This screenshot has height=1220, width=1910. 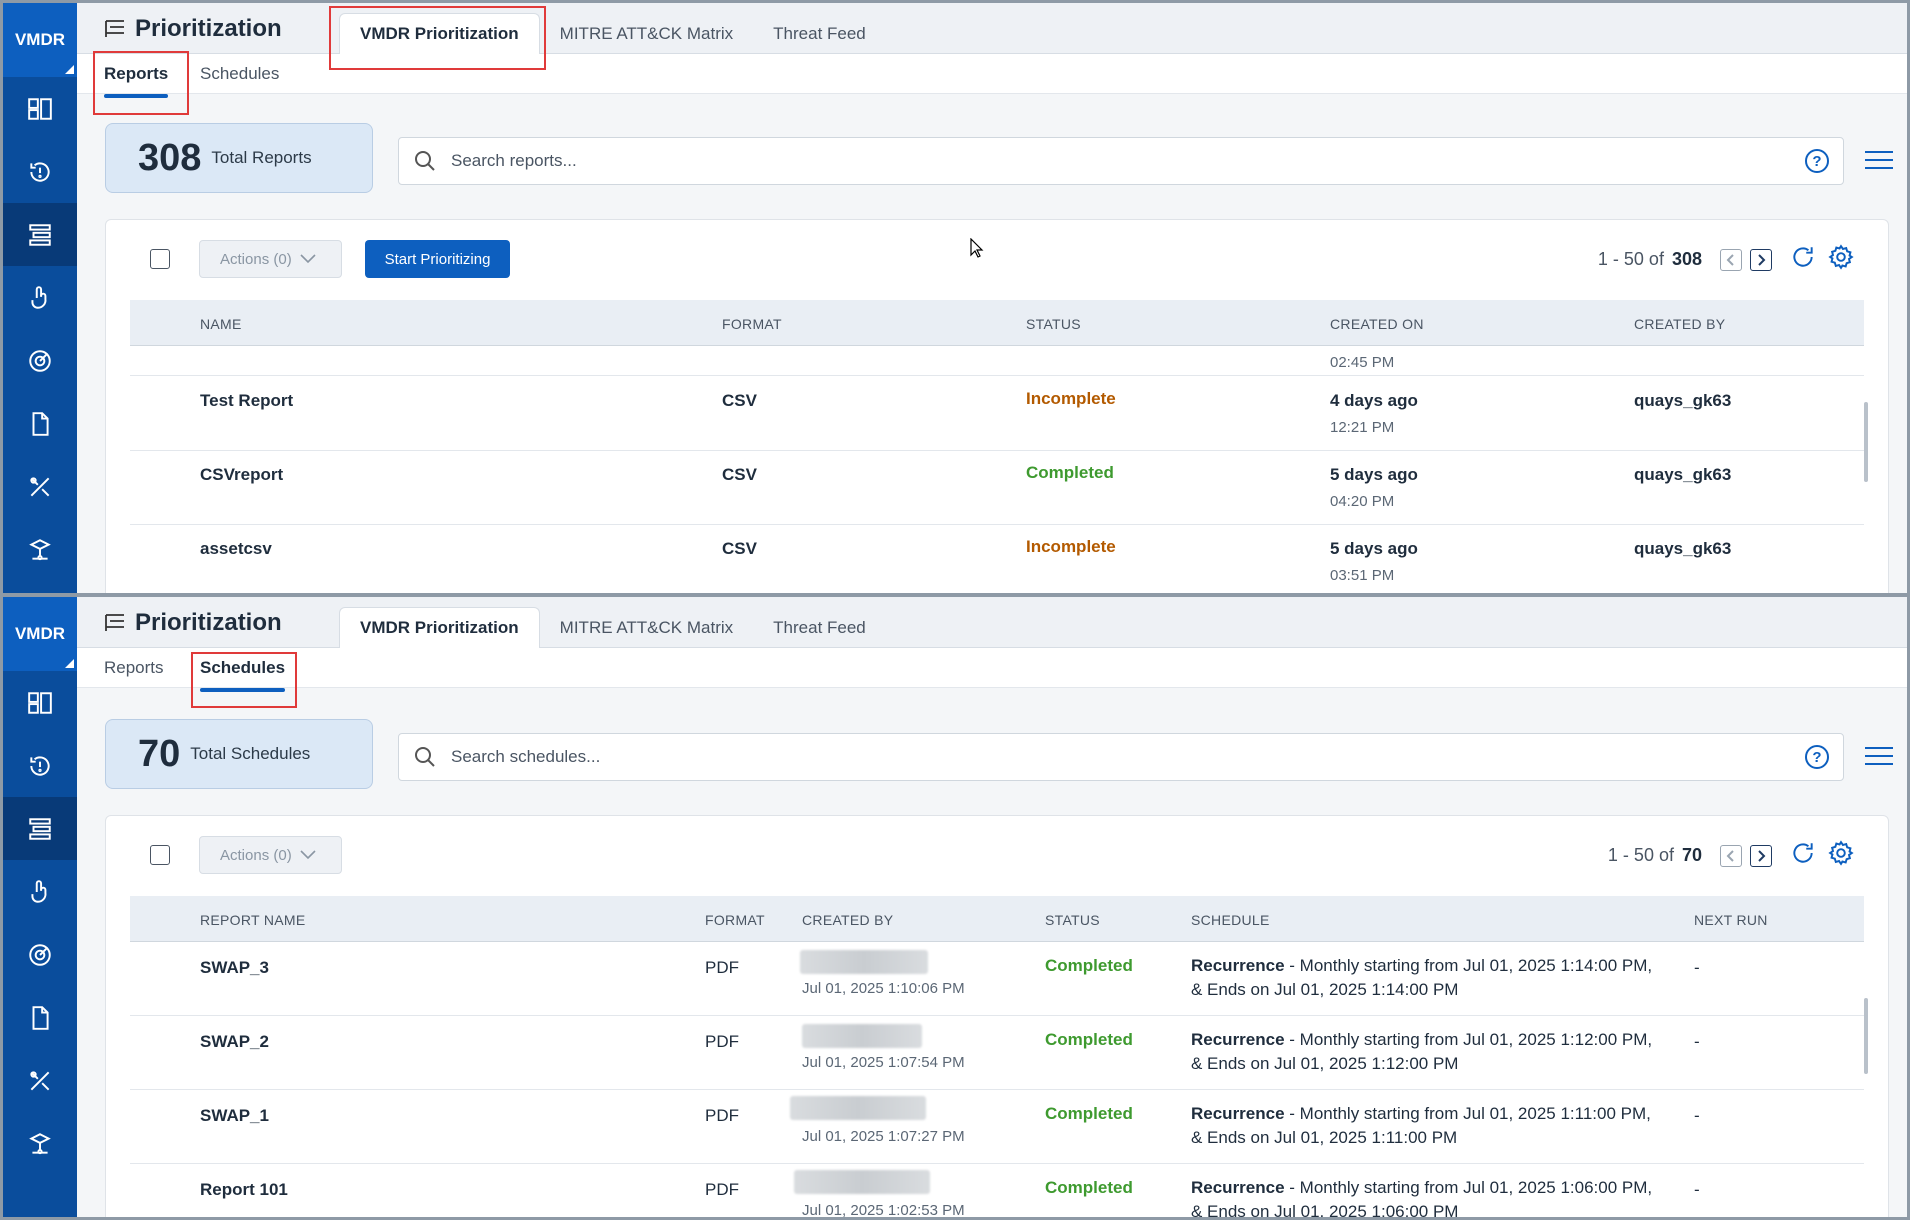 I want to click on col-report-name: REPORT NAME, so click(x=252, y=920).